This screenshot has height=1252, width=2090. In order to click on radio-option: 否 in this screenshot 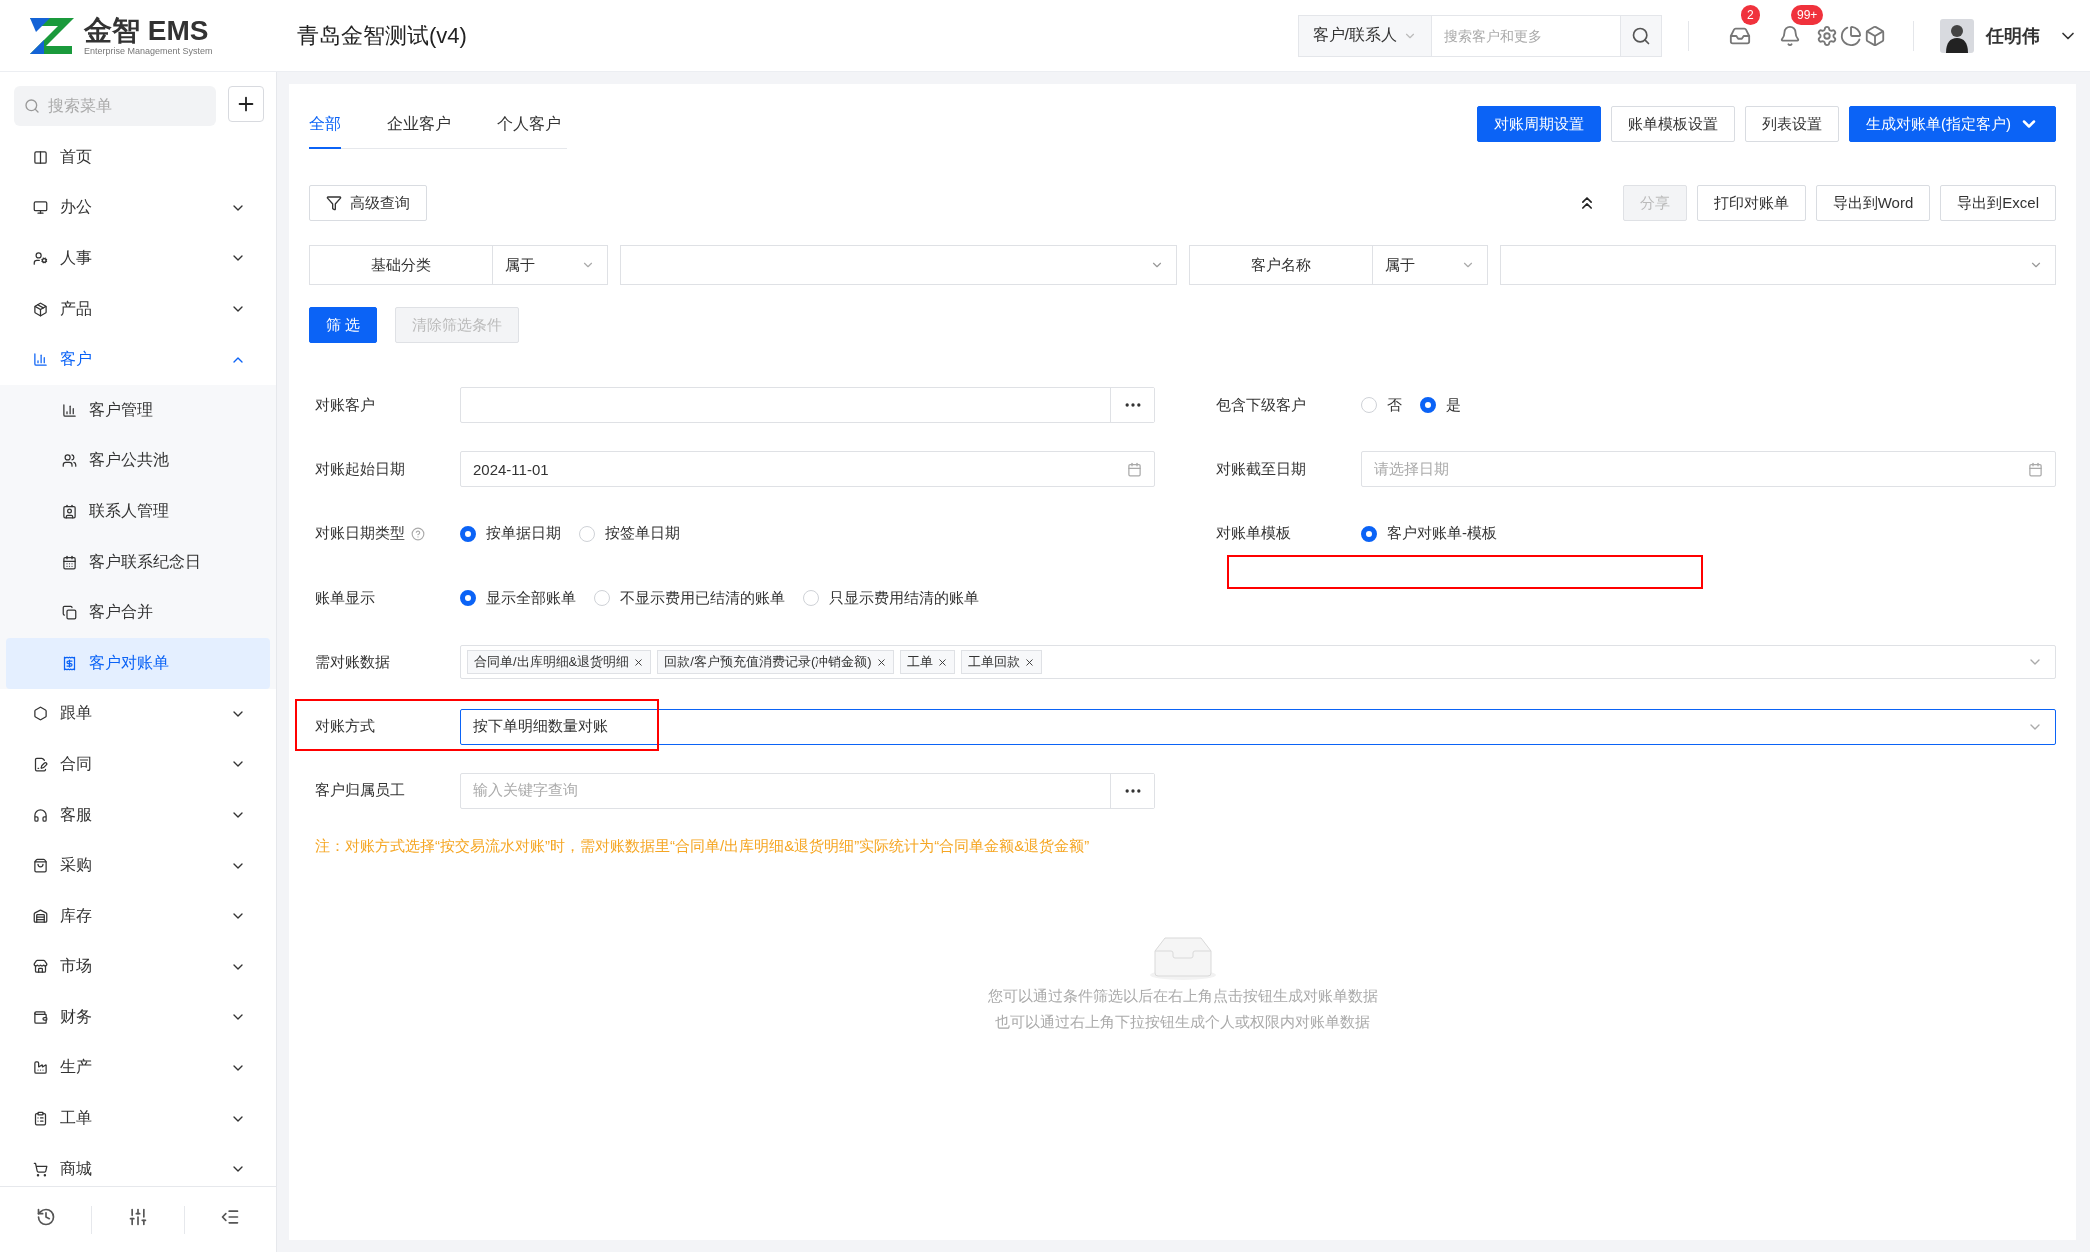, I will do `click(1381, 405)`.